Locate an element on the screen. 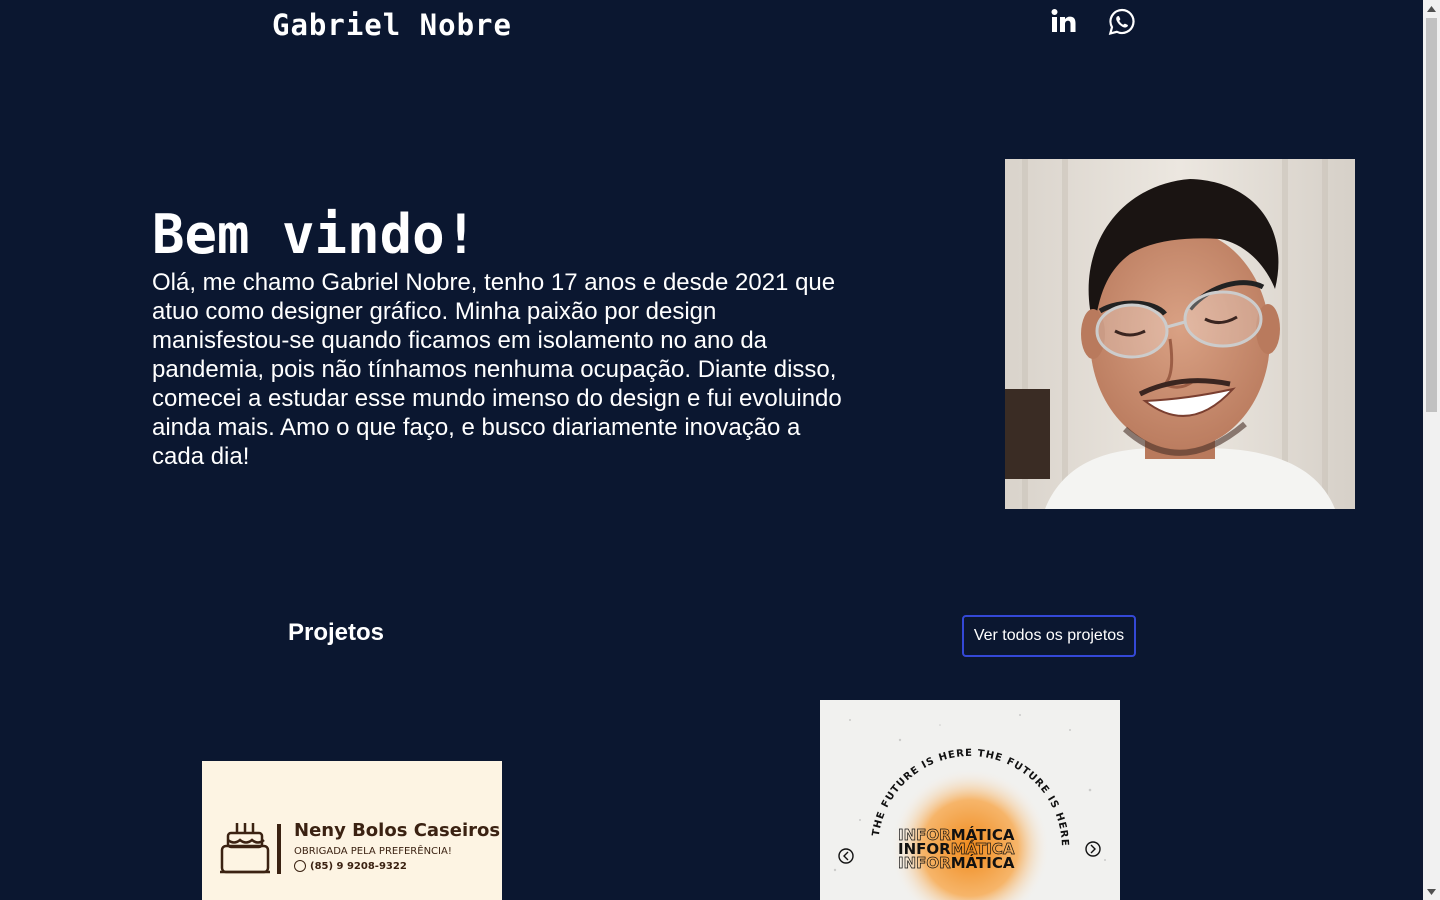  linkedin-icon is located at coordinates (1064, 22).